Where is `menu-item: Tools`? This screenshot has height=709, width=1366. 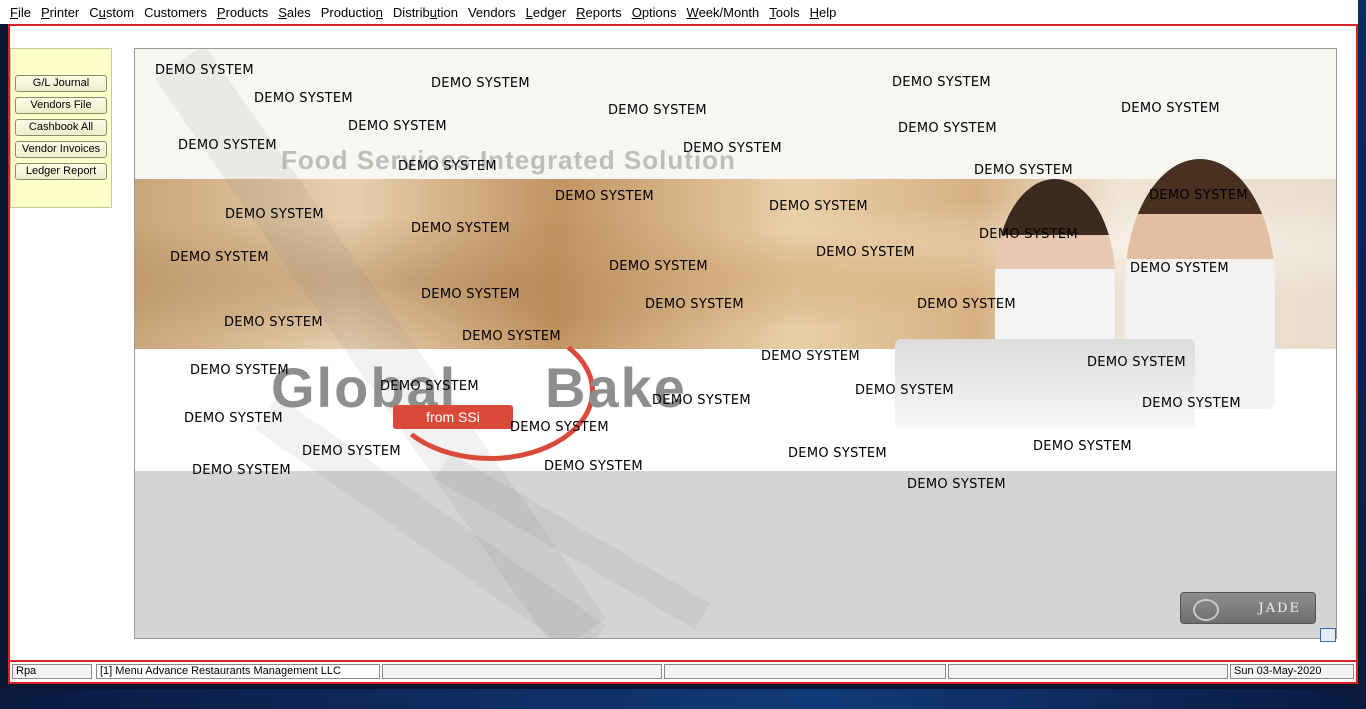 menu-item: Tools is located at coordinates (784, 12).